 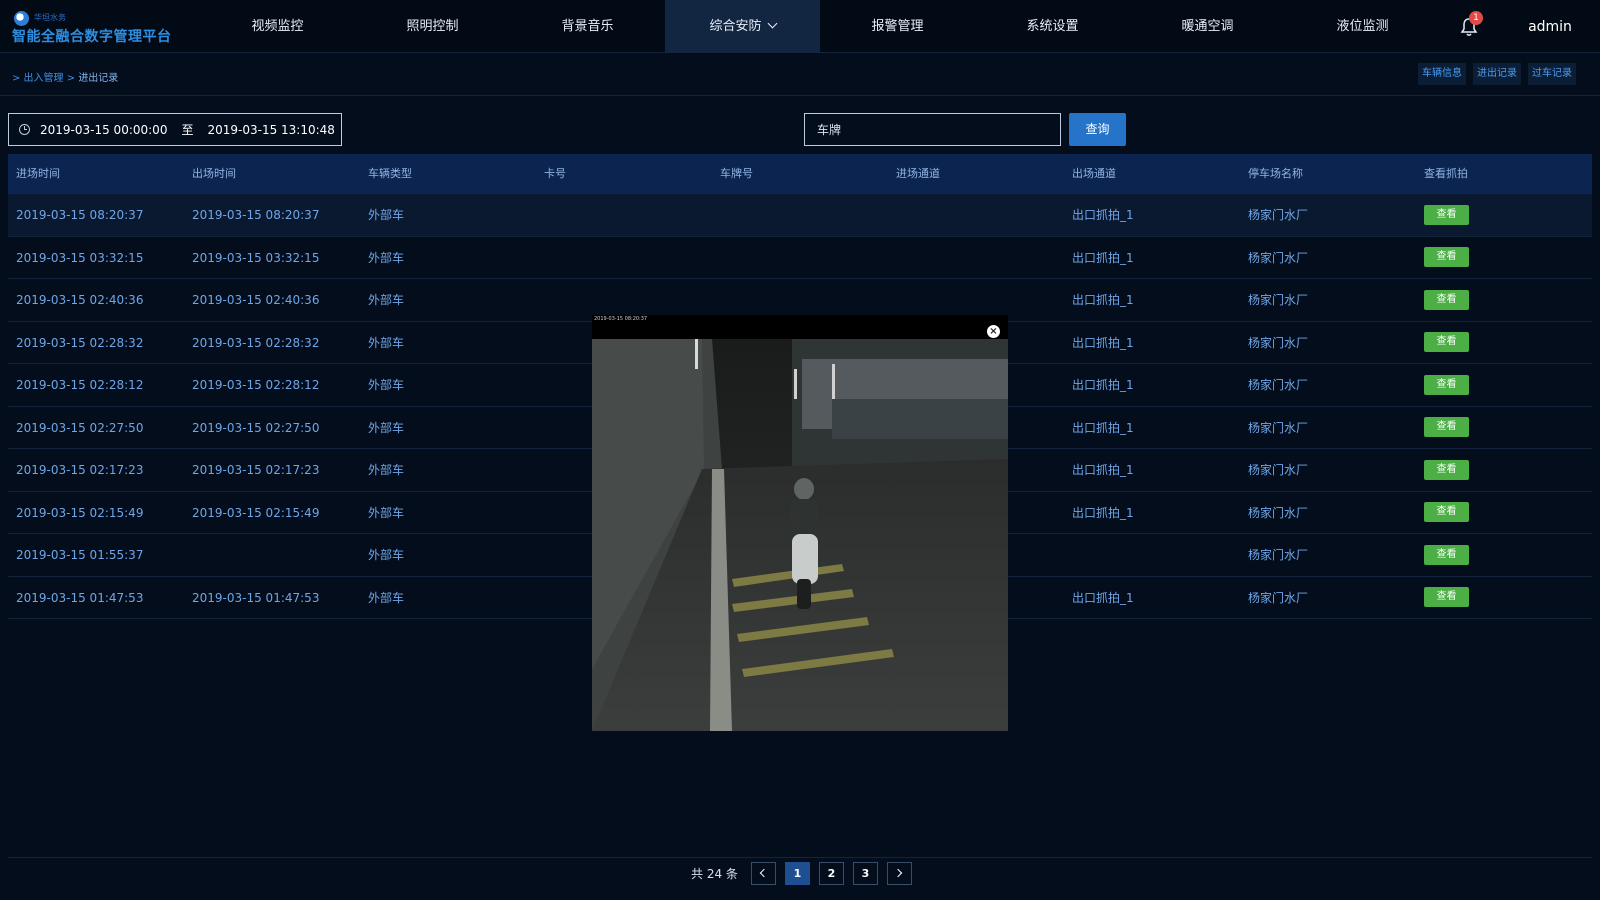 I want to click on nav-lighting-control: 照明控制, so click(x=432, y=26).